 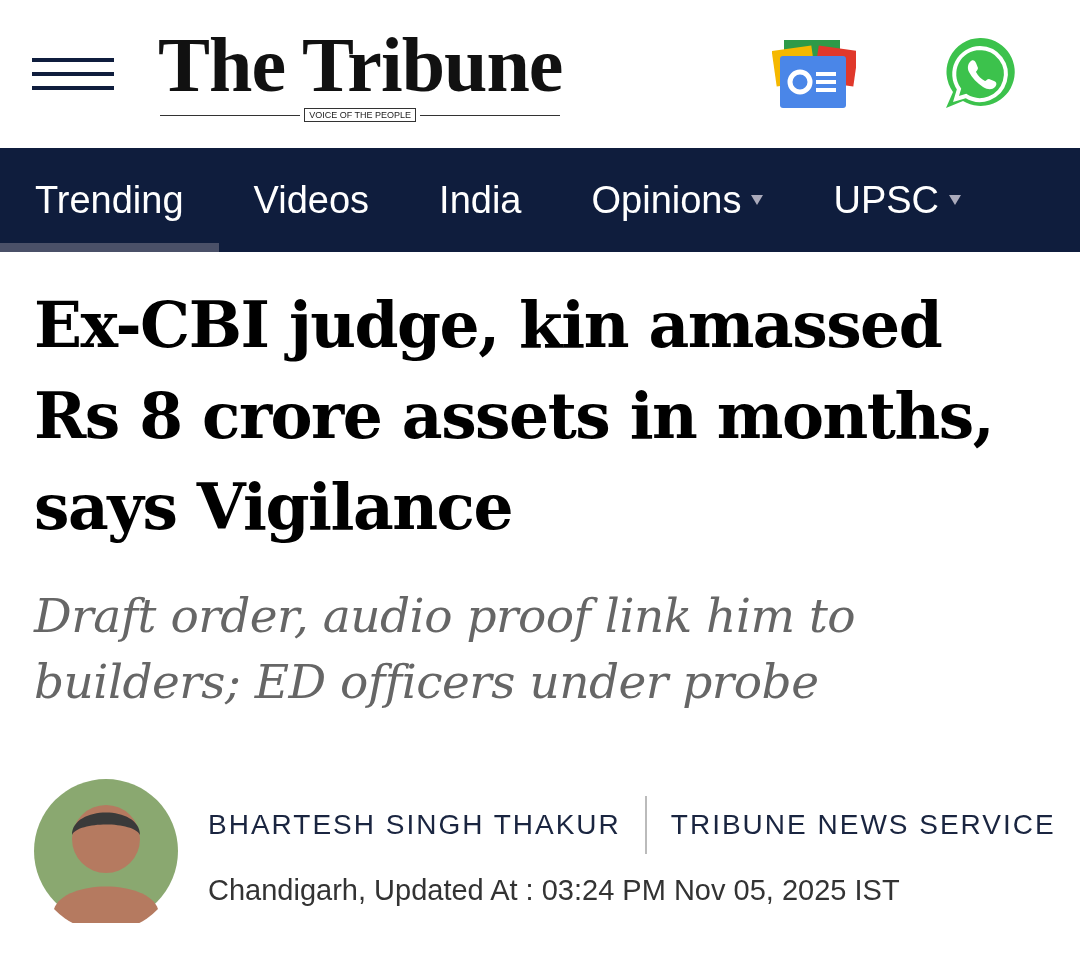 What do you see at coordinates (814, 74) in the screenshot?
I see `news-icon` at bounding box center [814, 74].